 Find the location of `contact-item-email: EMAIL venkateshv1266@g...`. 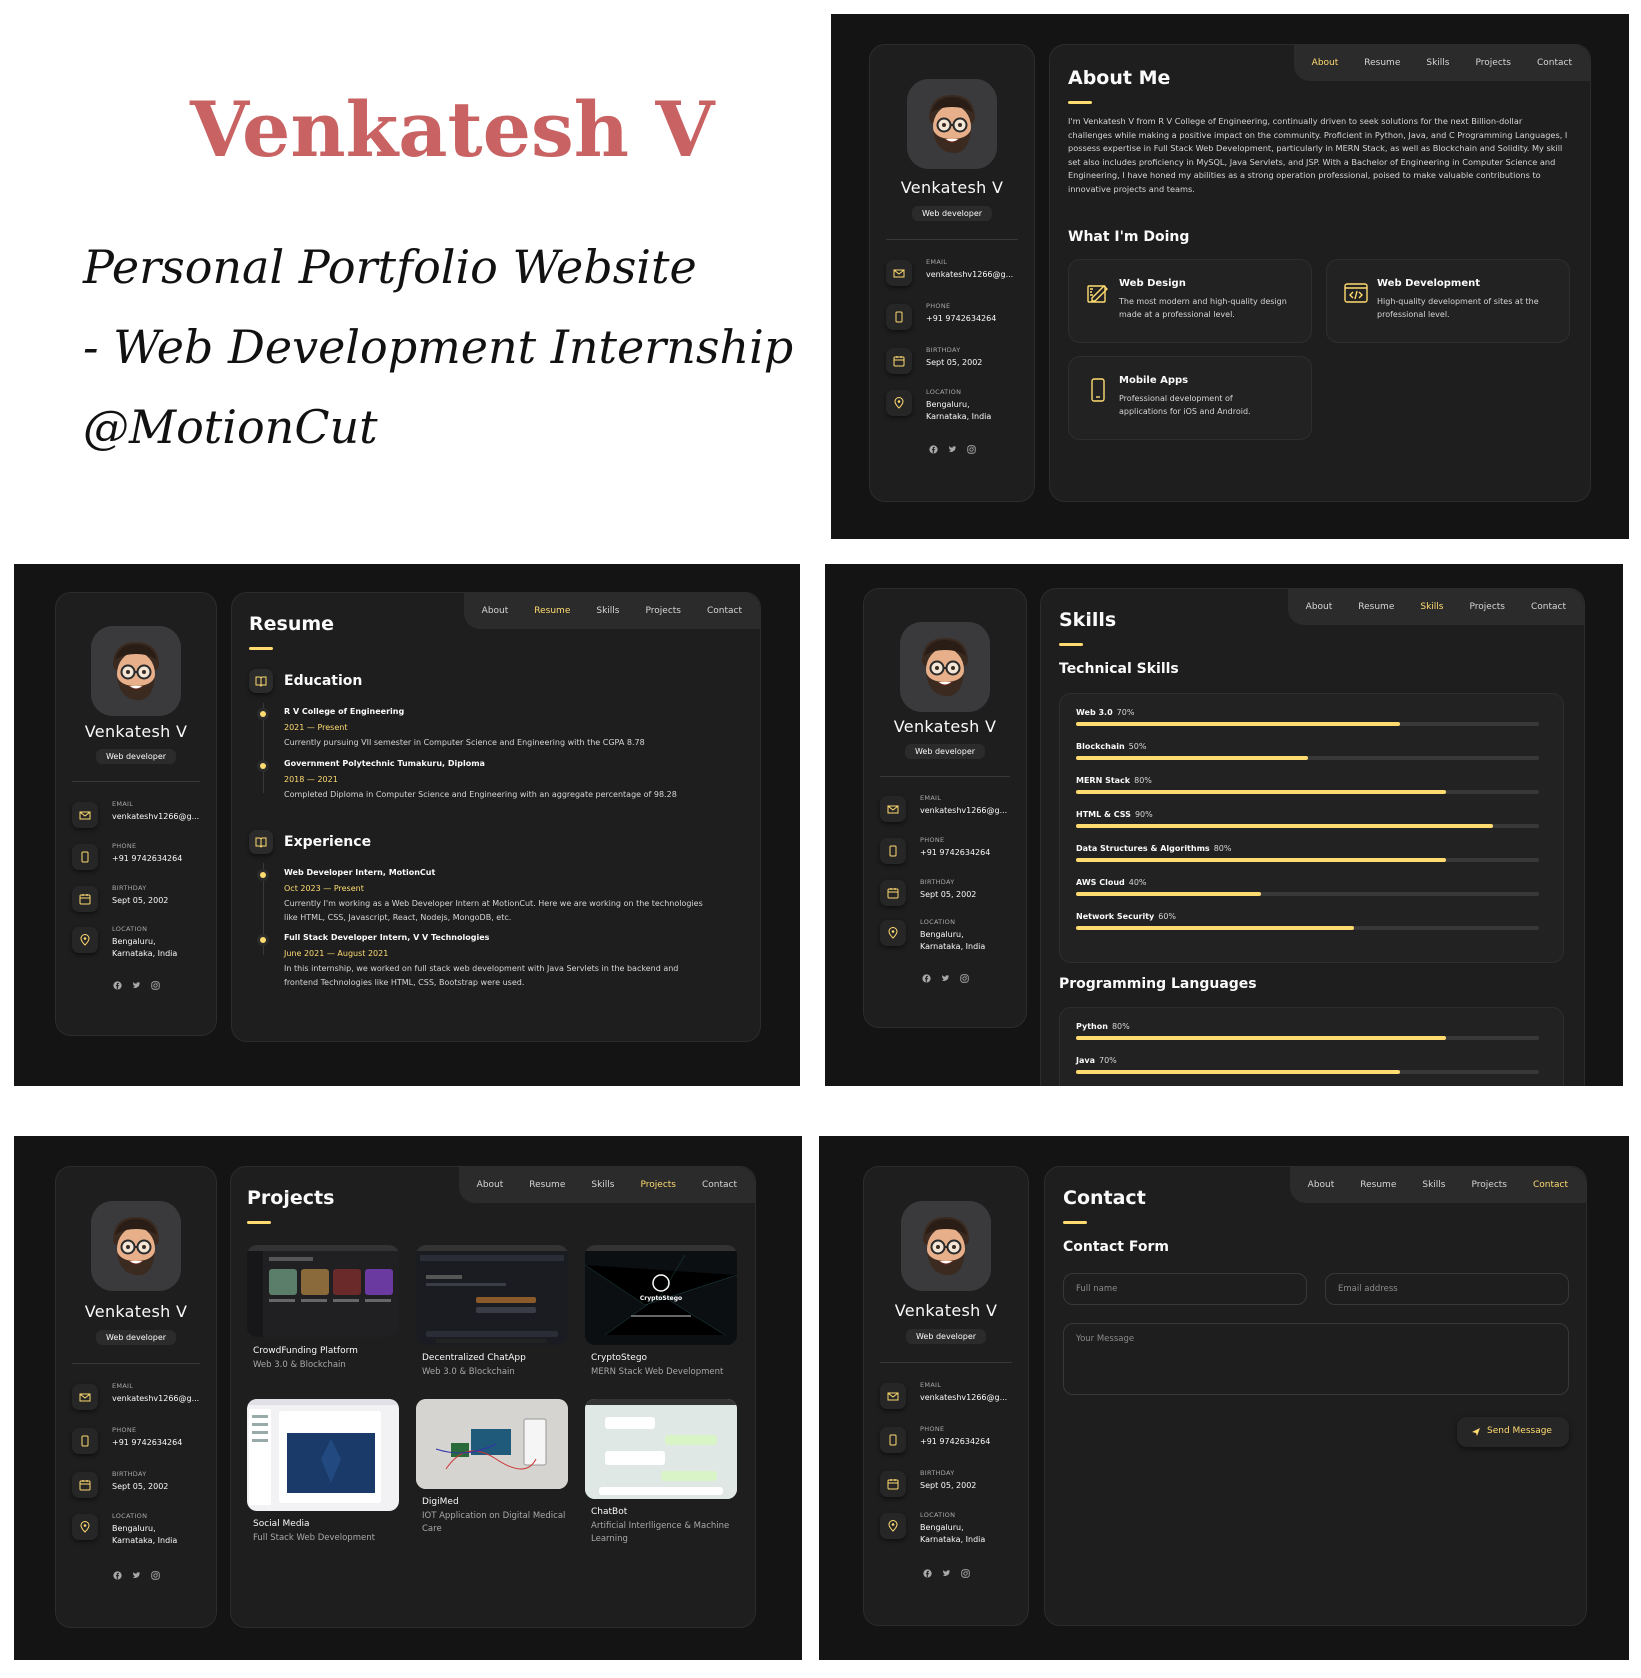

contact-item-email: EMAIL venkateshv1266@g... is located at coordinates (950, 1401).